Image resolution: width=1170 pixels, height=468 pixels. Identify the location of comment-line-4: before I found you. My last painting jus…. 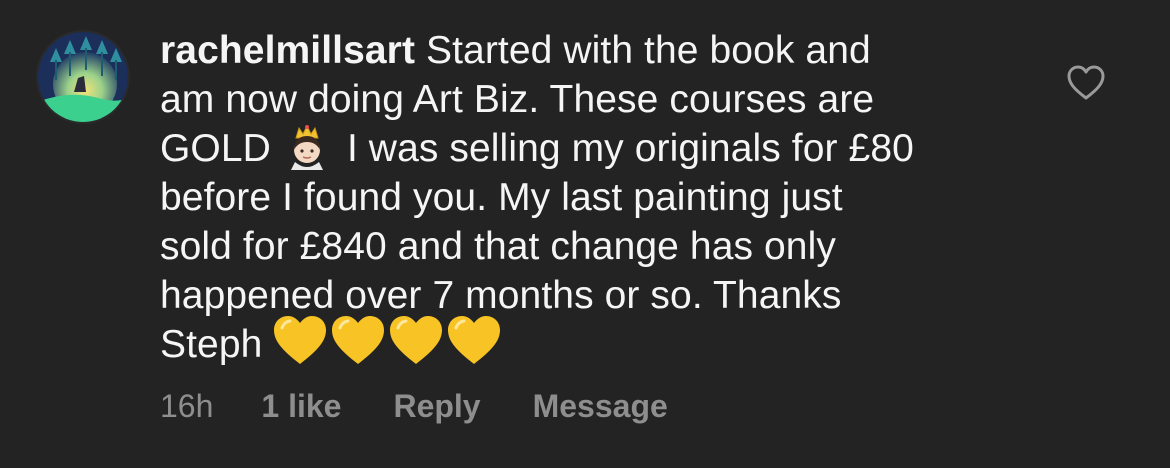
(590, 197).